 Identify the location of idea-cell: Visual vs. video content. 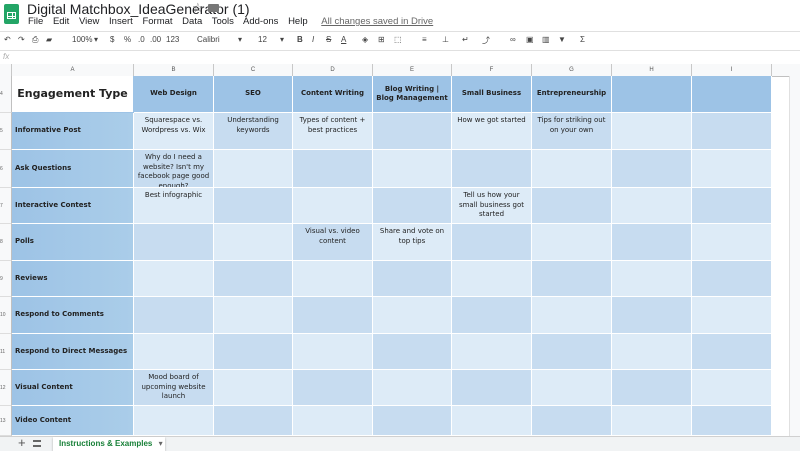
(333, 242).